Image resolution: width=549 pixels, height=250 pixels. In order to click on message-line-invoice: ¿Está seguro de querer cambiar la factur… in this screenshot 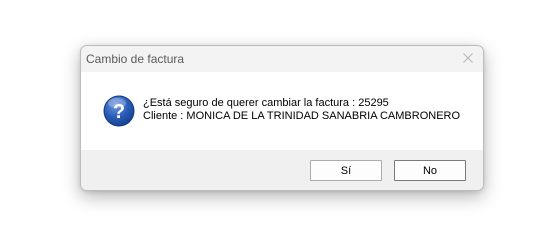, I will do `click(266, 103)`.